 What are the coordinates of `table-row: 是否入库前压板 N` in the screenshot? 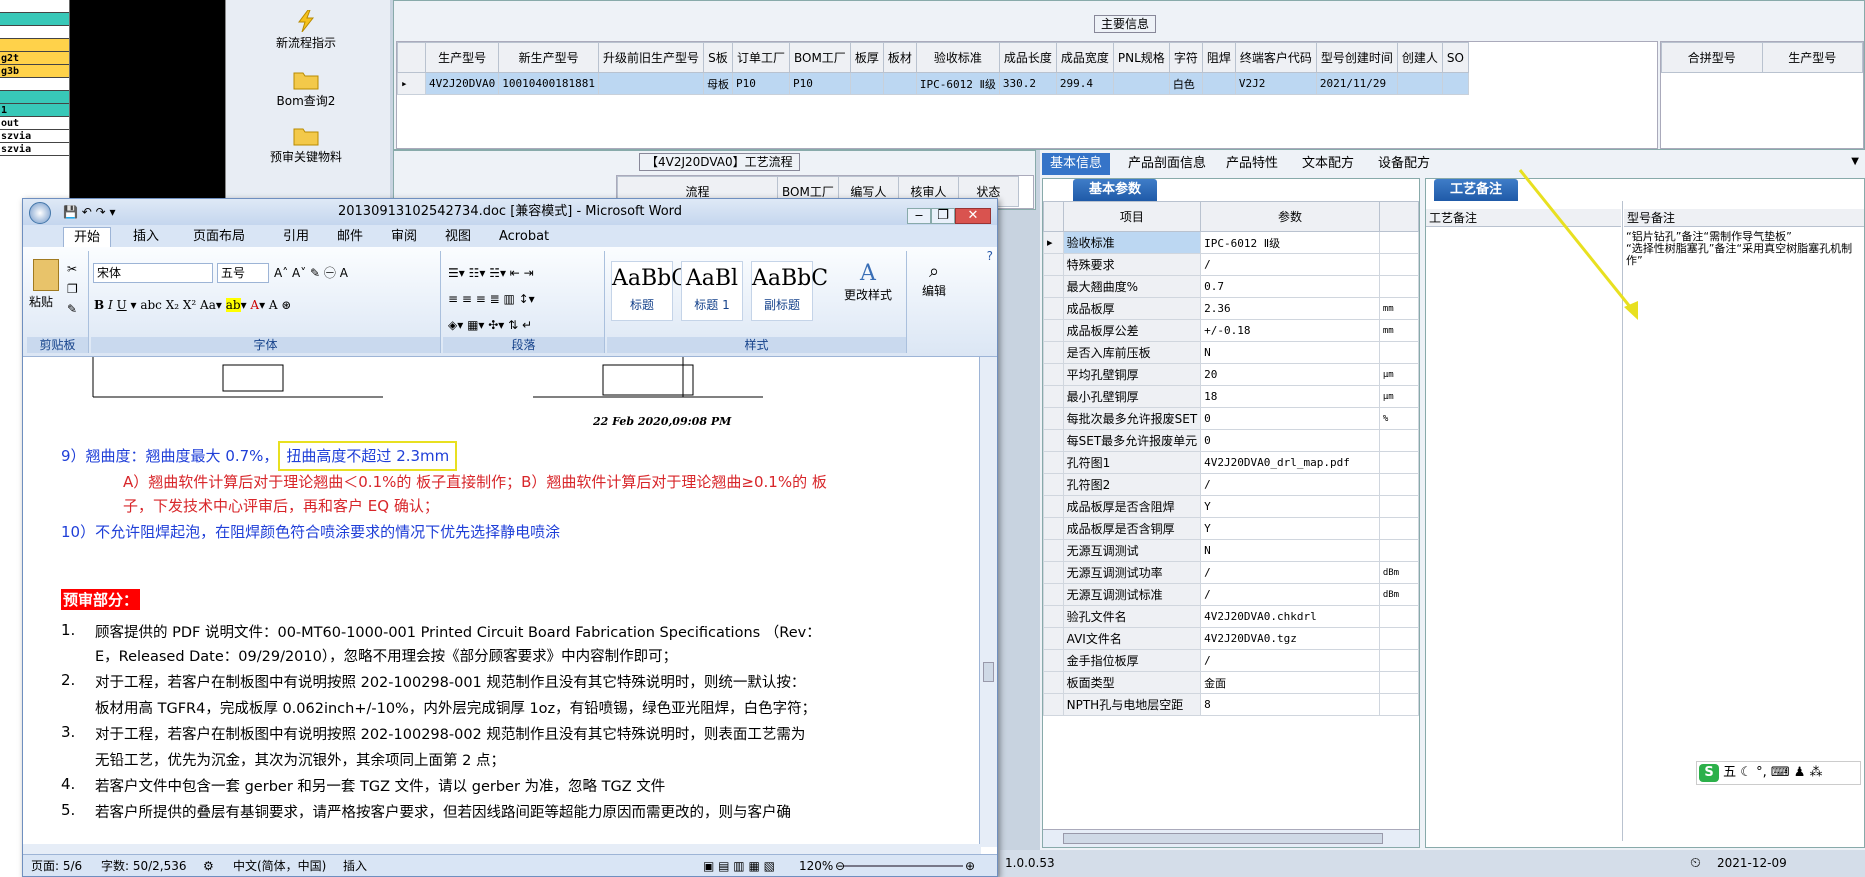 It's located at (1231, 352).